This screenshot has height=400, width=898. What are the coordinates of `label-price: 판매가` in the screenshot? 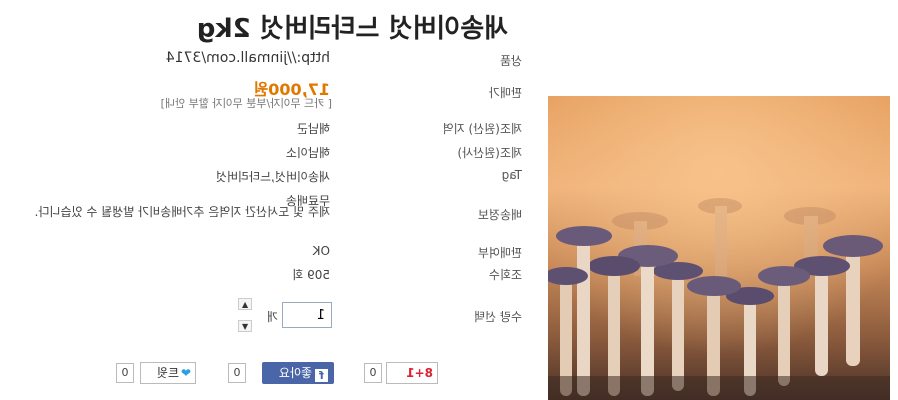 It's located at (505, 93).